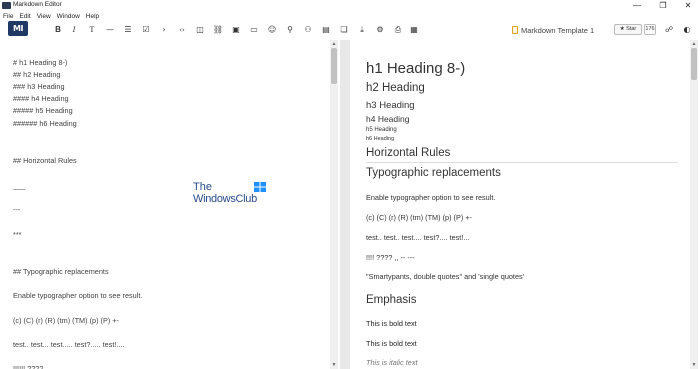 The height and width of the screenshot is (369, 700). I want to click on link-button: ⛓, so click(218, 30).